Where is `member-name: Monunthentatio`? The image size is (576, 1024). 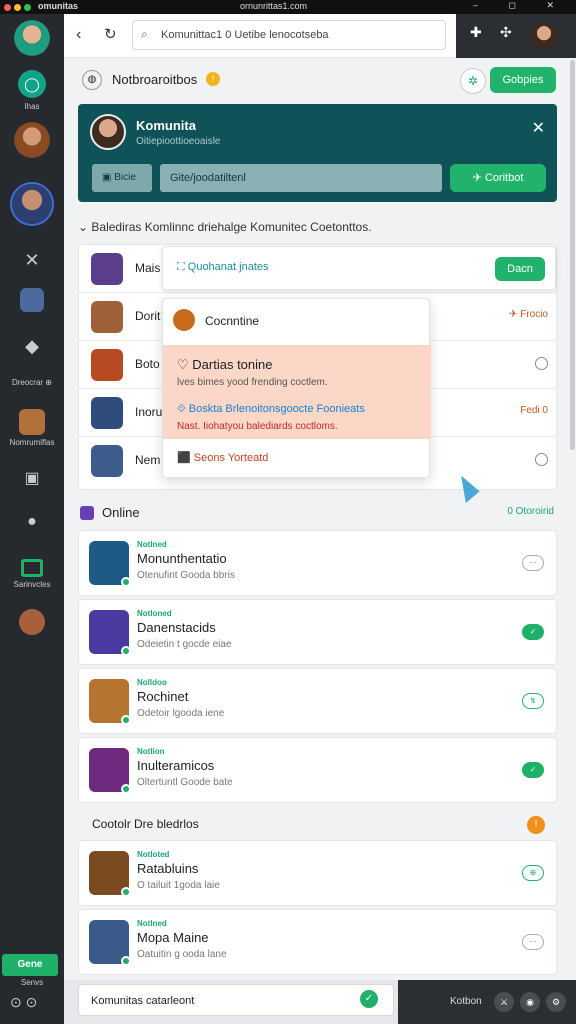
member-name: Monunthentatio is located at coordinates (182, 558).